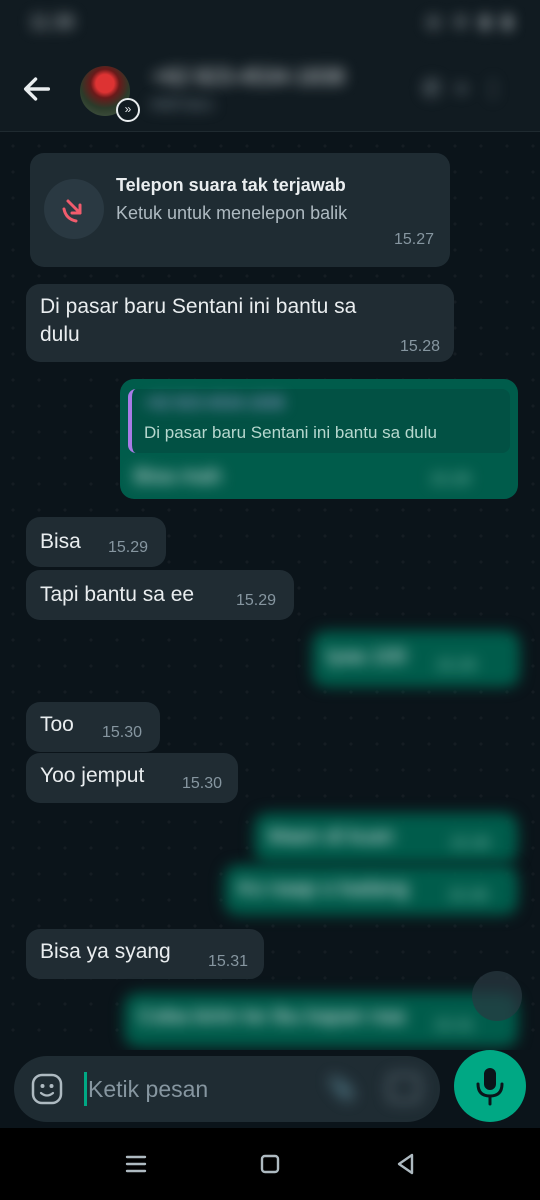 This screenshot has width=540, height=1200. Describe the element at coordinates (52, 22) in the screenshot. I see `status-time: 11.38` at that location.